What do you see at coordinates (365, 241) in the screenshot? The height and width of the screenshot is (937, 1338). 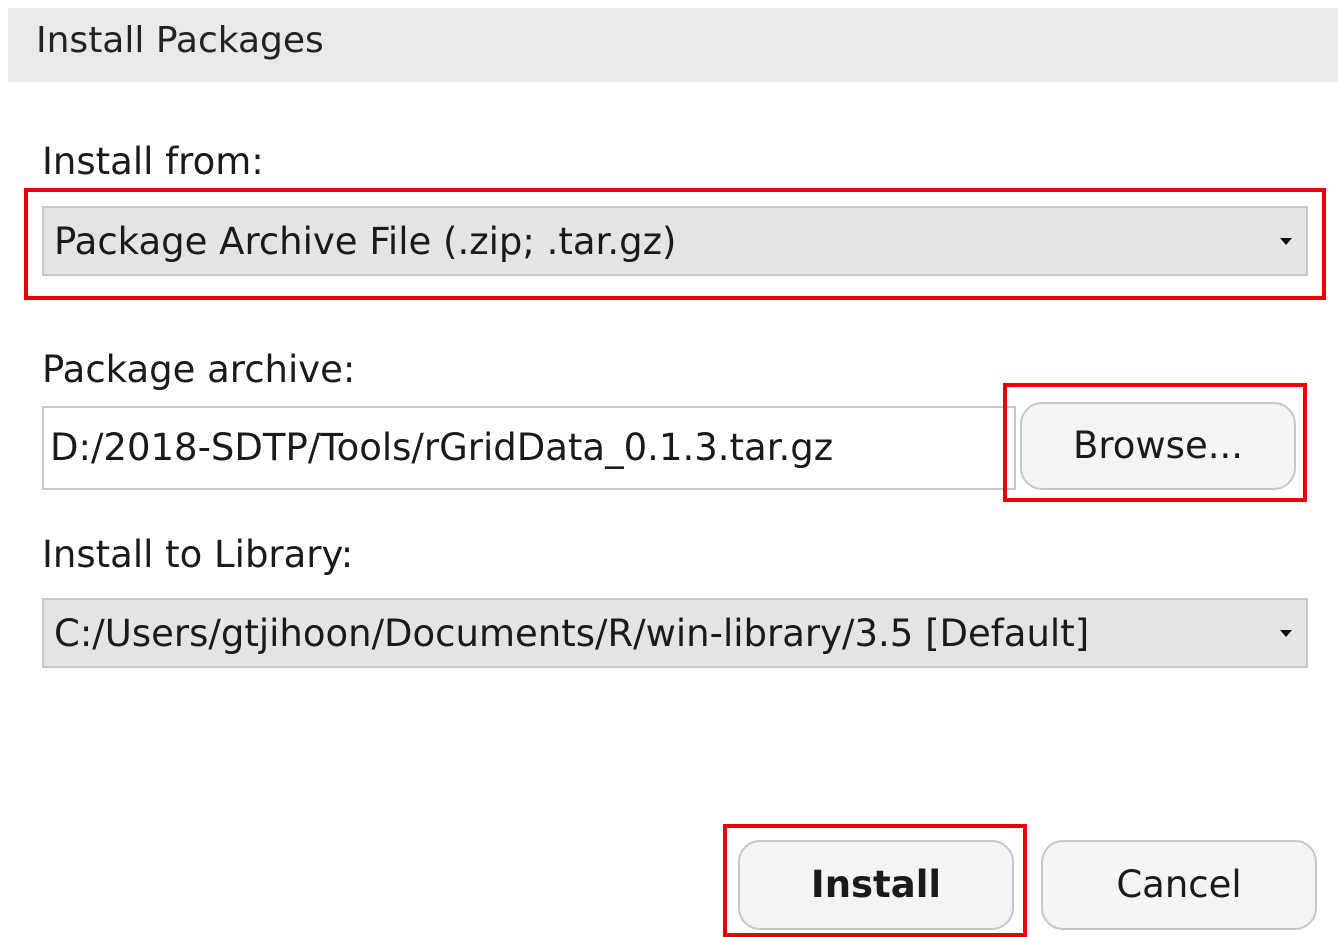 I see `install-from-selected-value: Package Archive File (.zip; .tar.gz)` at bounding box center [365, 241].